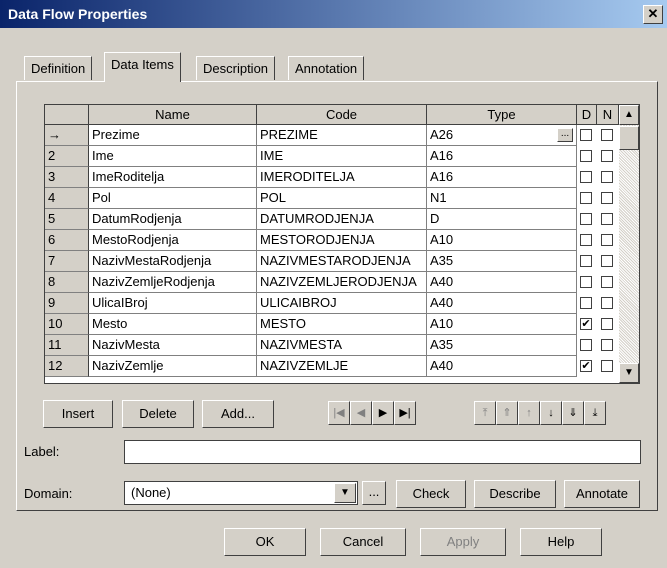  Describe the element at coordinates (173, 135) in the screenshot. I see `name-cell: Prezime` at that location.